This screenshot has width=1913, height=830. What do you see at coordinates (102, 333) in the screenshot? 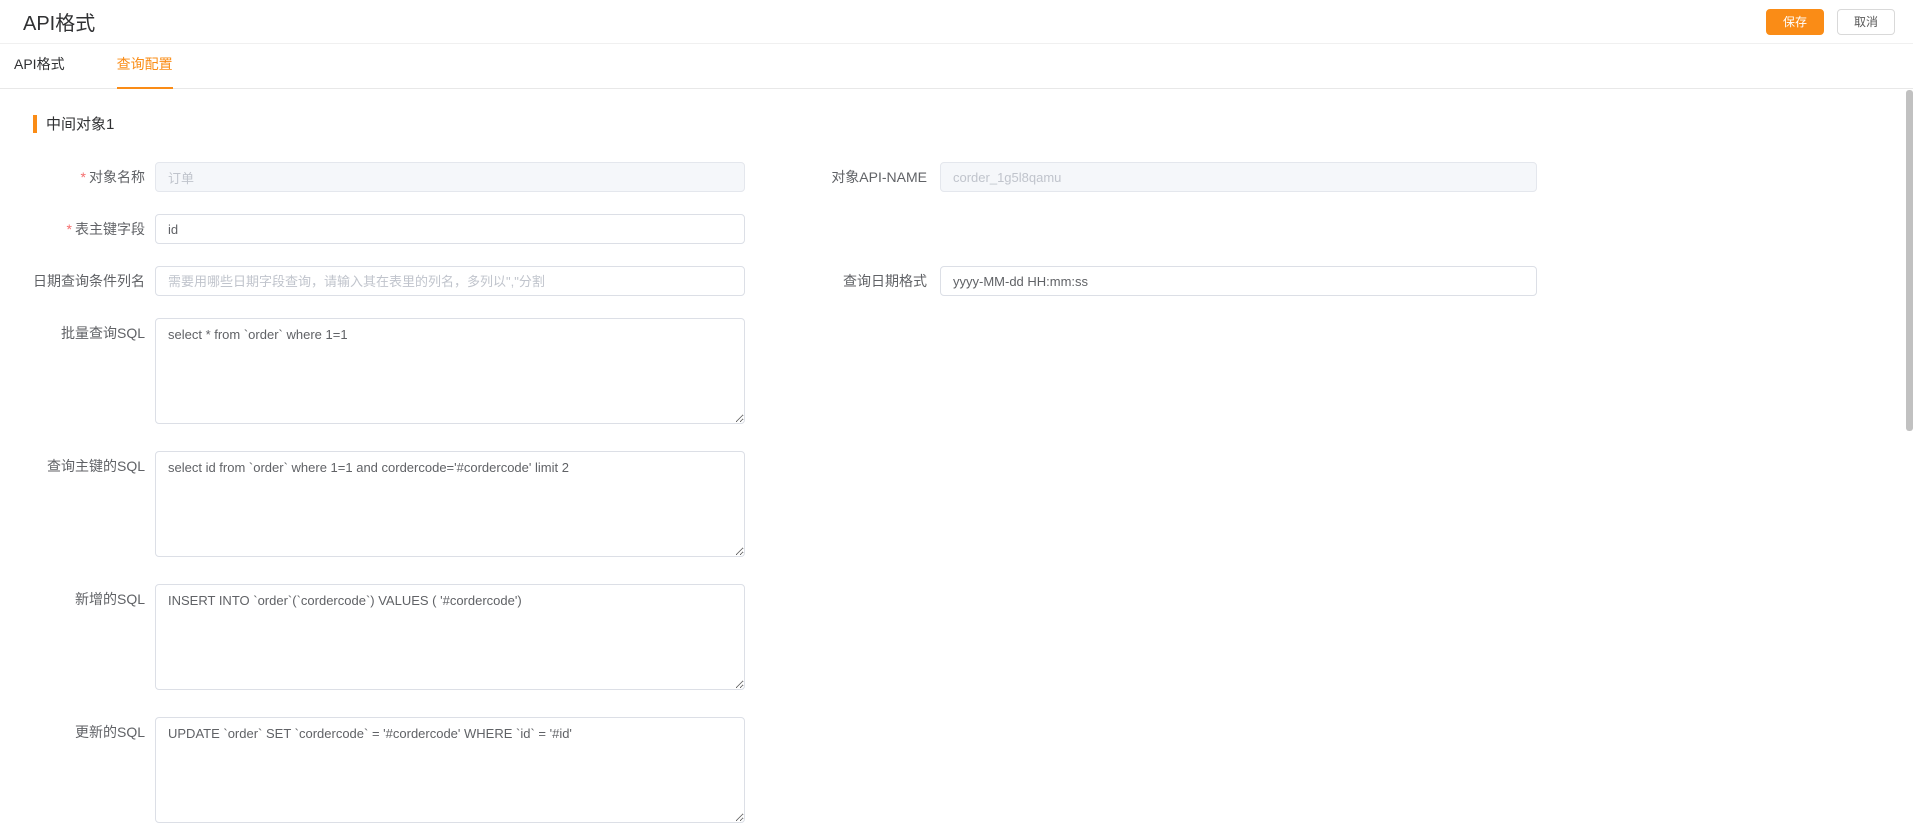
I see `batch-sql-label: 批量查询SQL` at bounding box center [102, 333].